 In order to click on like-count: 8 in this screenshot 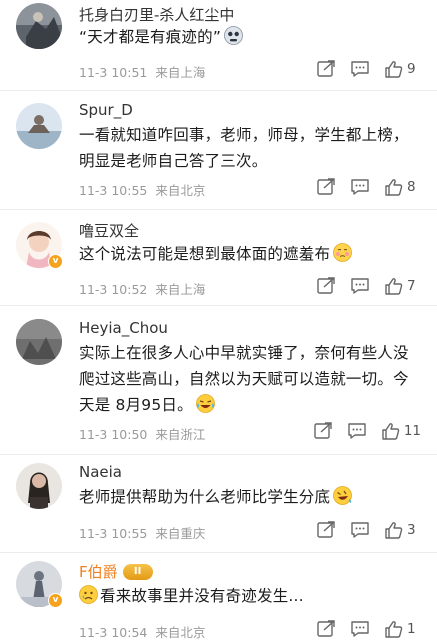, I will do `click(411, 187)`.